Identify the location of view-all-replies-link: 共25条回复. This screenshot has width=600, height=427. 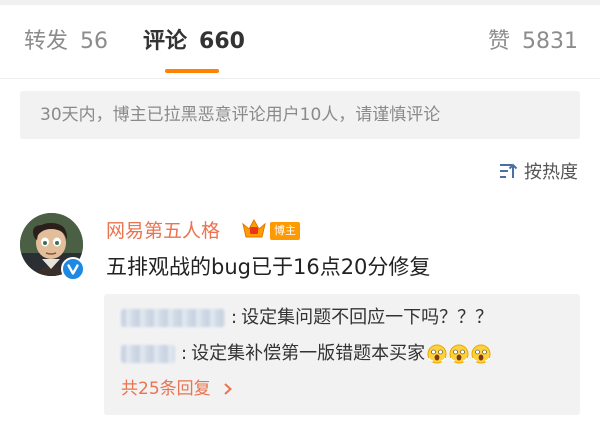
(177, 389).